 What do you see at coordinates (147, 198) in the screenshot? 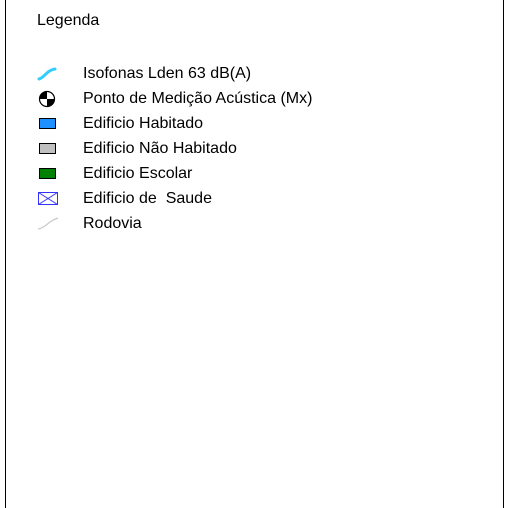
I see `legend-label: Edificio de Saude` at bounding box center [147, 198].